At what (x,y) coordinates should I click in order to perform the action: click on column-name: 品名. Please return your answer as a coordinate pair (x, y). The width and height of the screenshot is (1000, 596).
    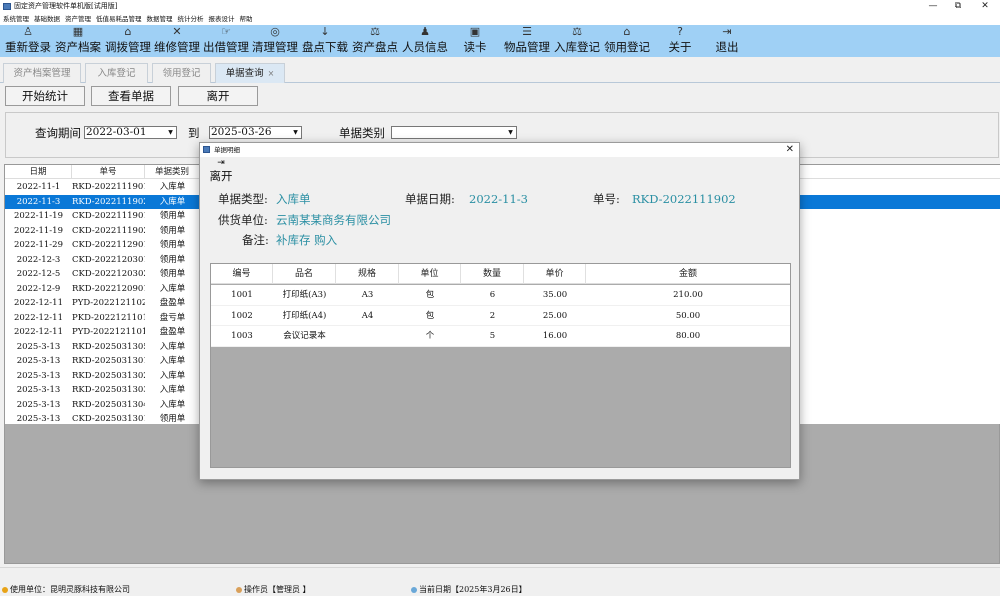
    Looking at the image, I should click on (304, 274).